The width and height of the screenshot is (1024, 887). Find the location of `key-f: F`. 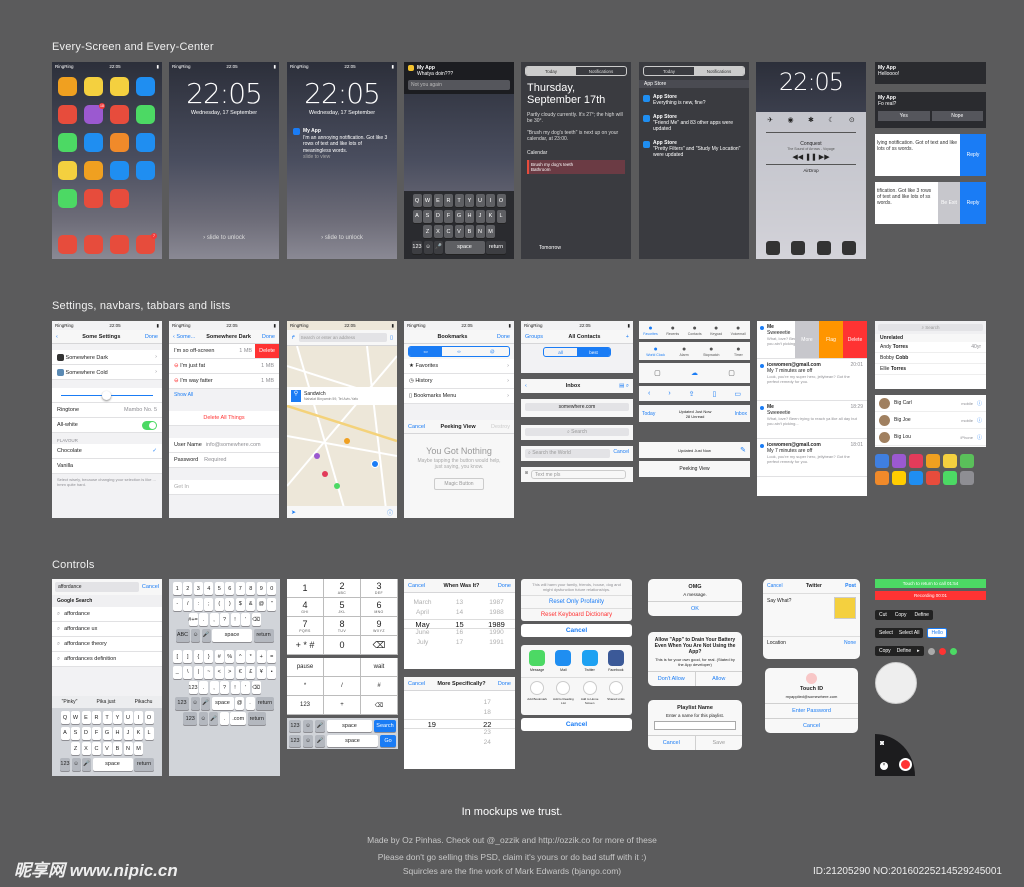

key-f: F is located at coordinates (448, 216).